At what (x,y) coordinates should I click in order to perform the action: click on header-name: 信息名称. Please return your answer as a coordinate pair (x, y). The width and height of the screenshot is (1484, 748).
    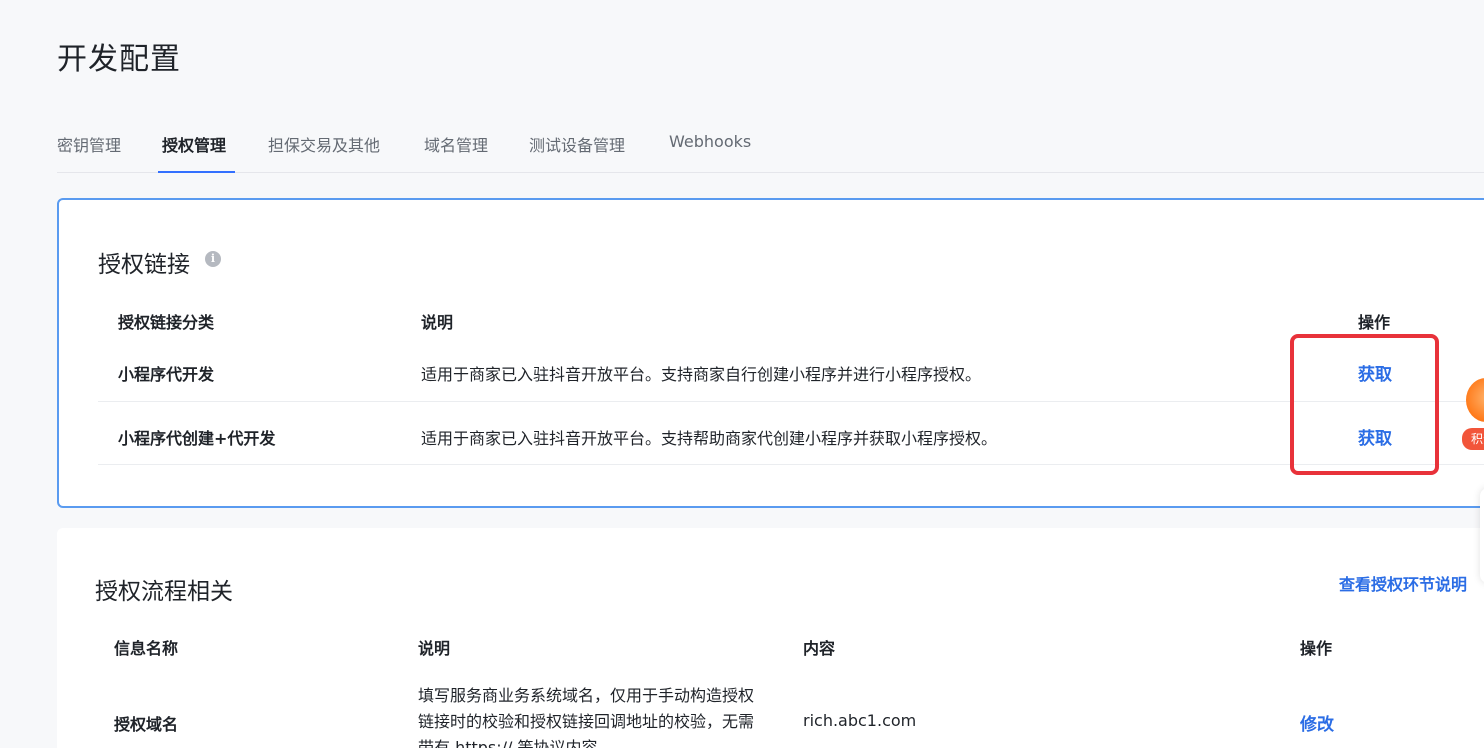
    Looking at the image, I should click on (146, 648).